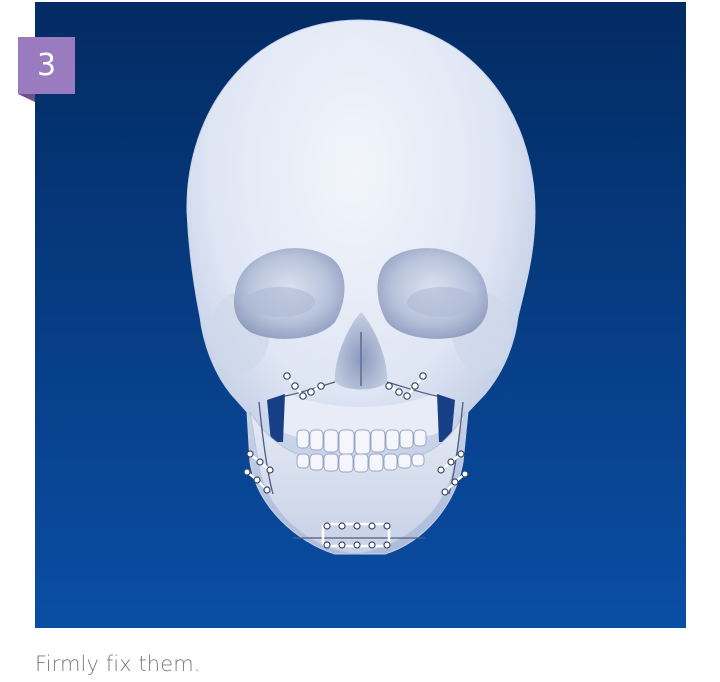 The height and width of the screenshot is (682, 720). I want to click on step-number-badge: 3, so click(46, 65).